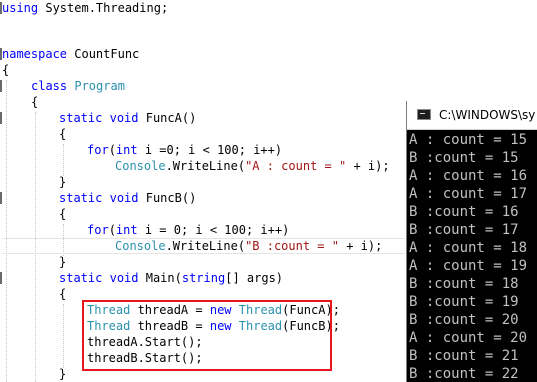 Image resolution: width=537 pixels, height=382 pixels. What do you see at coordinates (292, 246) in the screenshot?
I see `string-literal: "B :count = "` at bounding box center [292, 246].